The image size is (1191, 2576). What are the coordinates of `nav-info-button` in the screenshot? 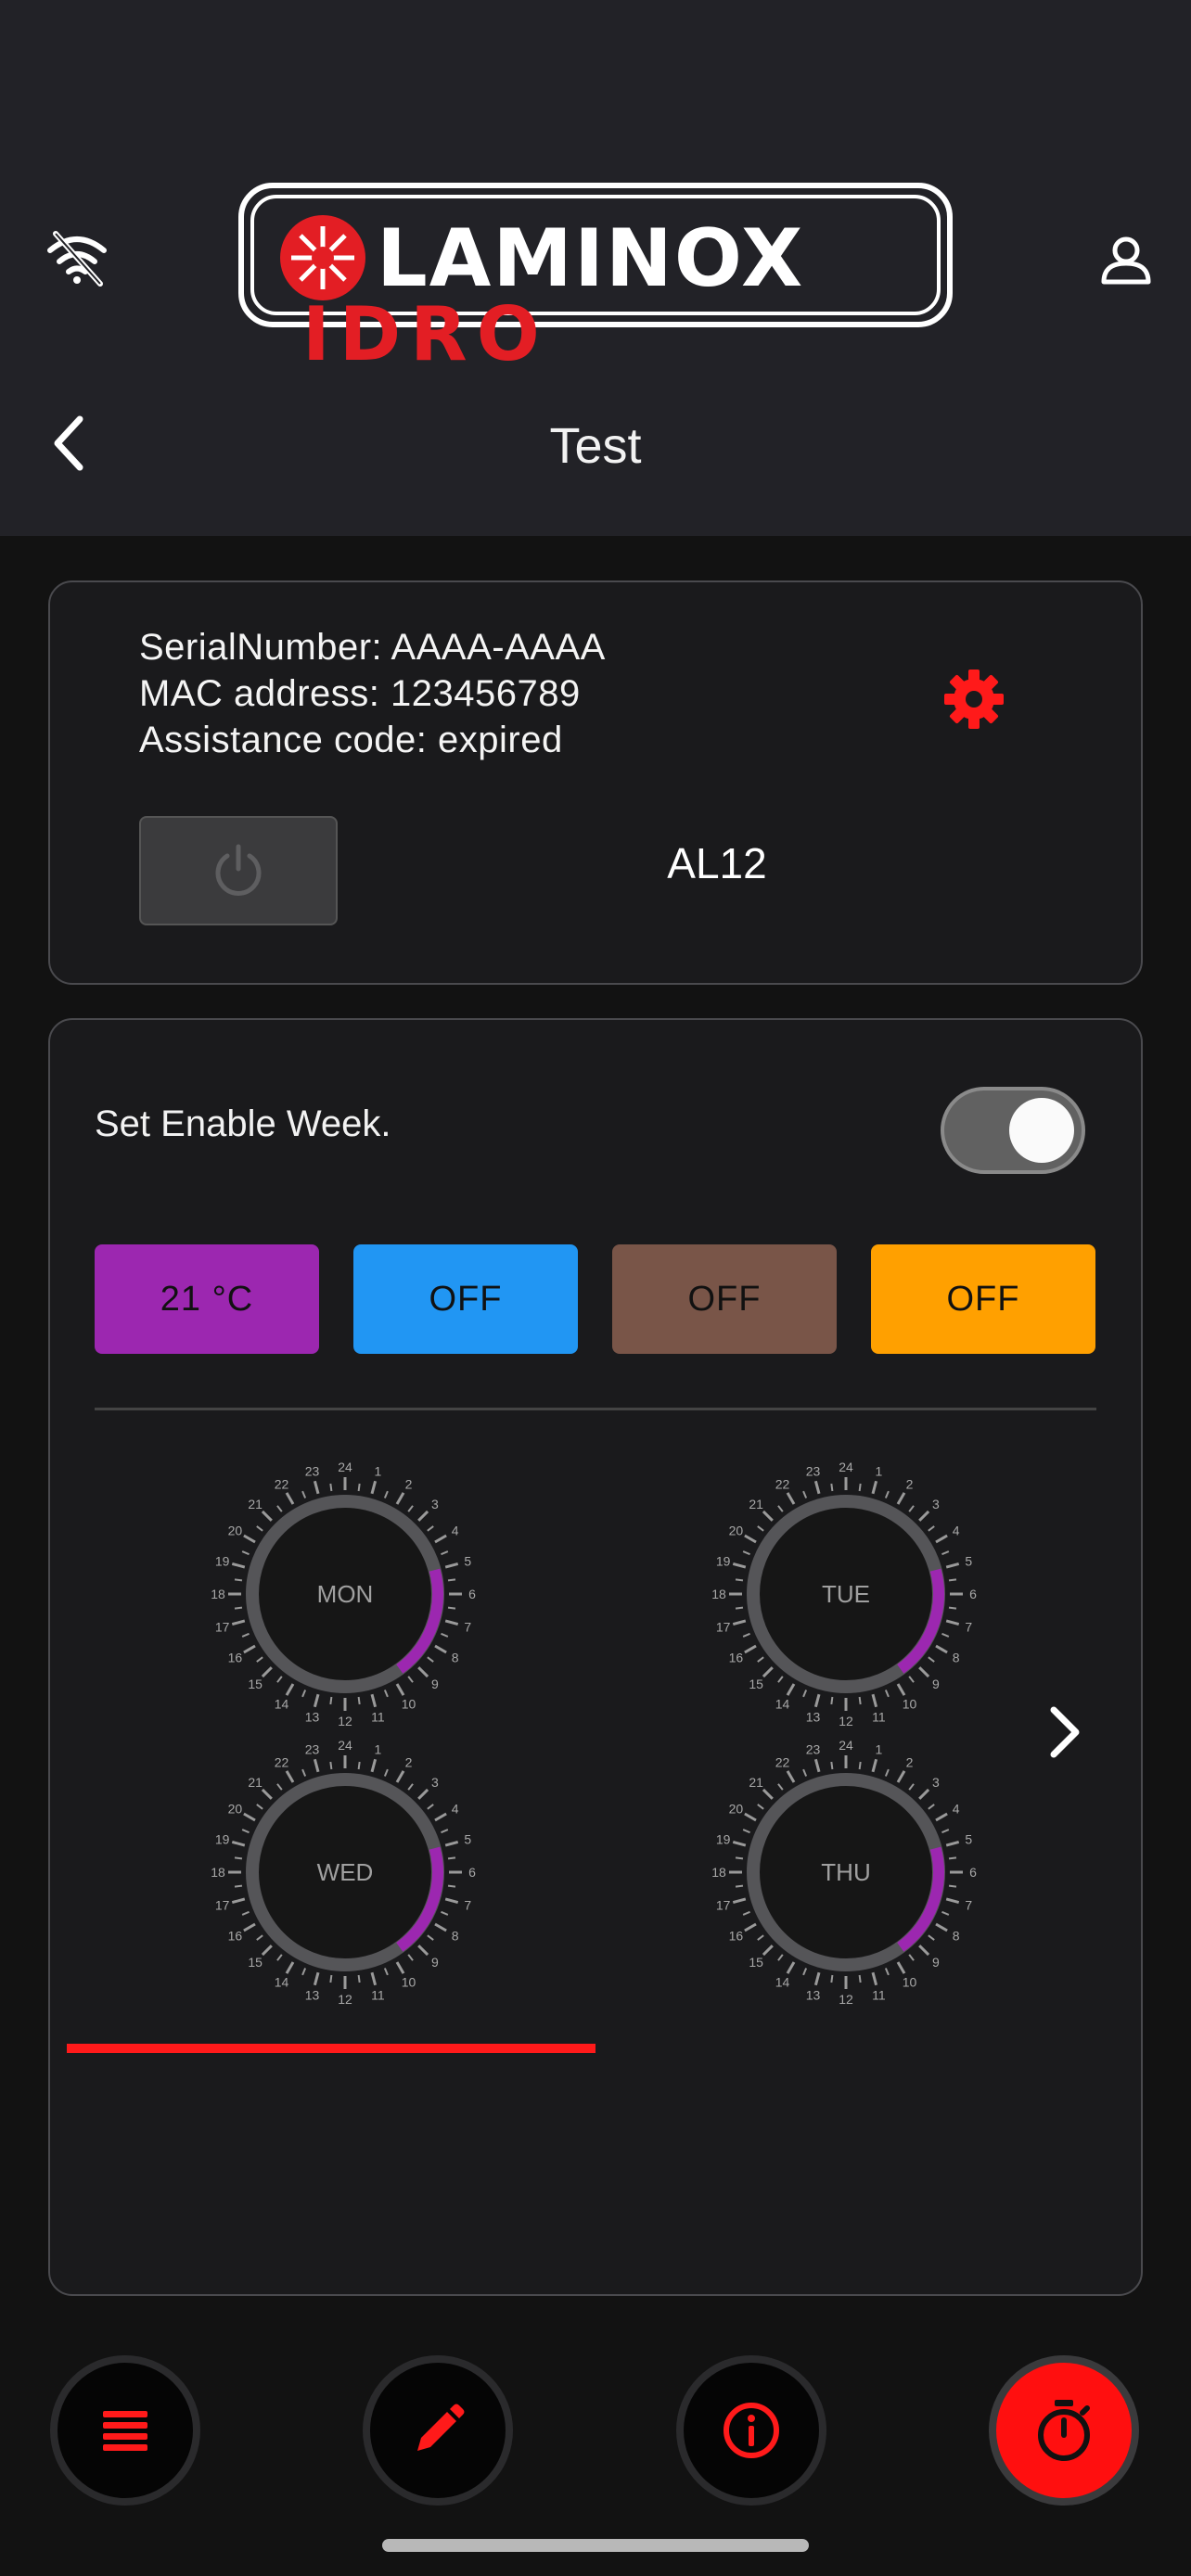 It's located at (751, 2431).